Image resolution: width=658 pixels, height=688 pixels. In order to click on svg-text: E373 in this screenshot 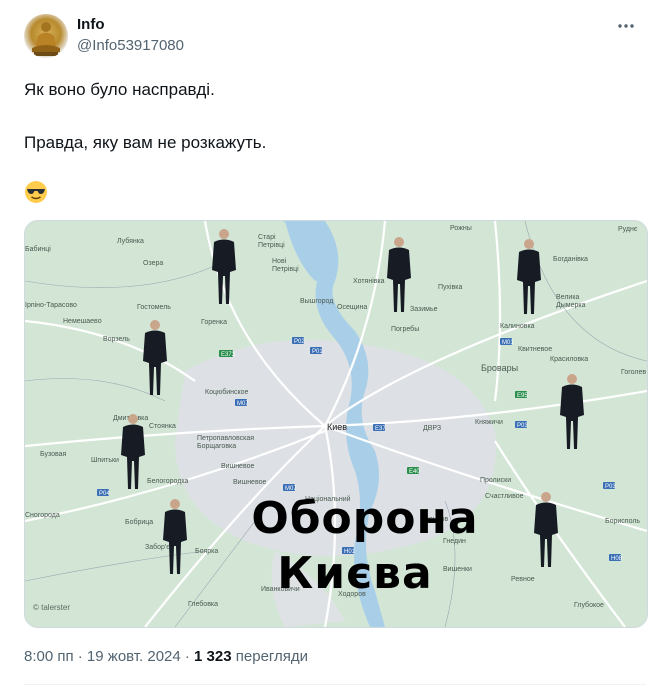, I will do `click(228, 355)`.